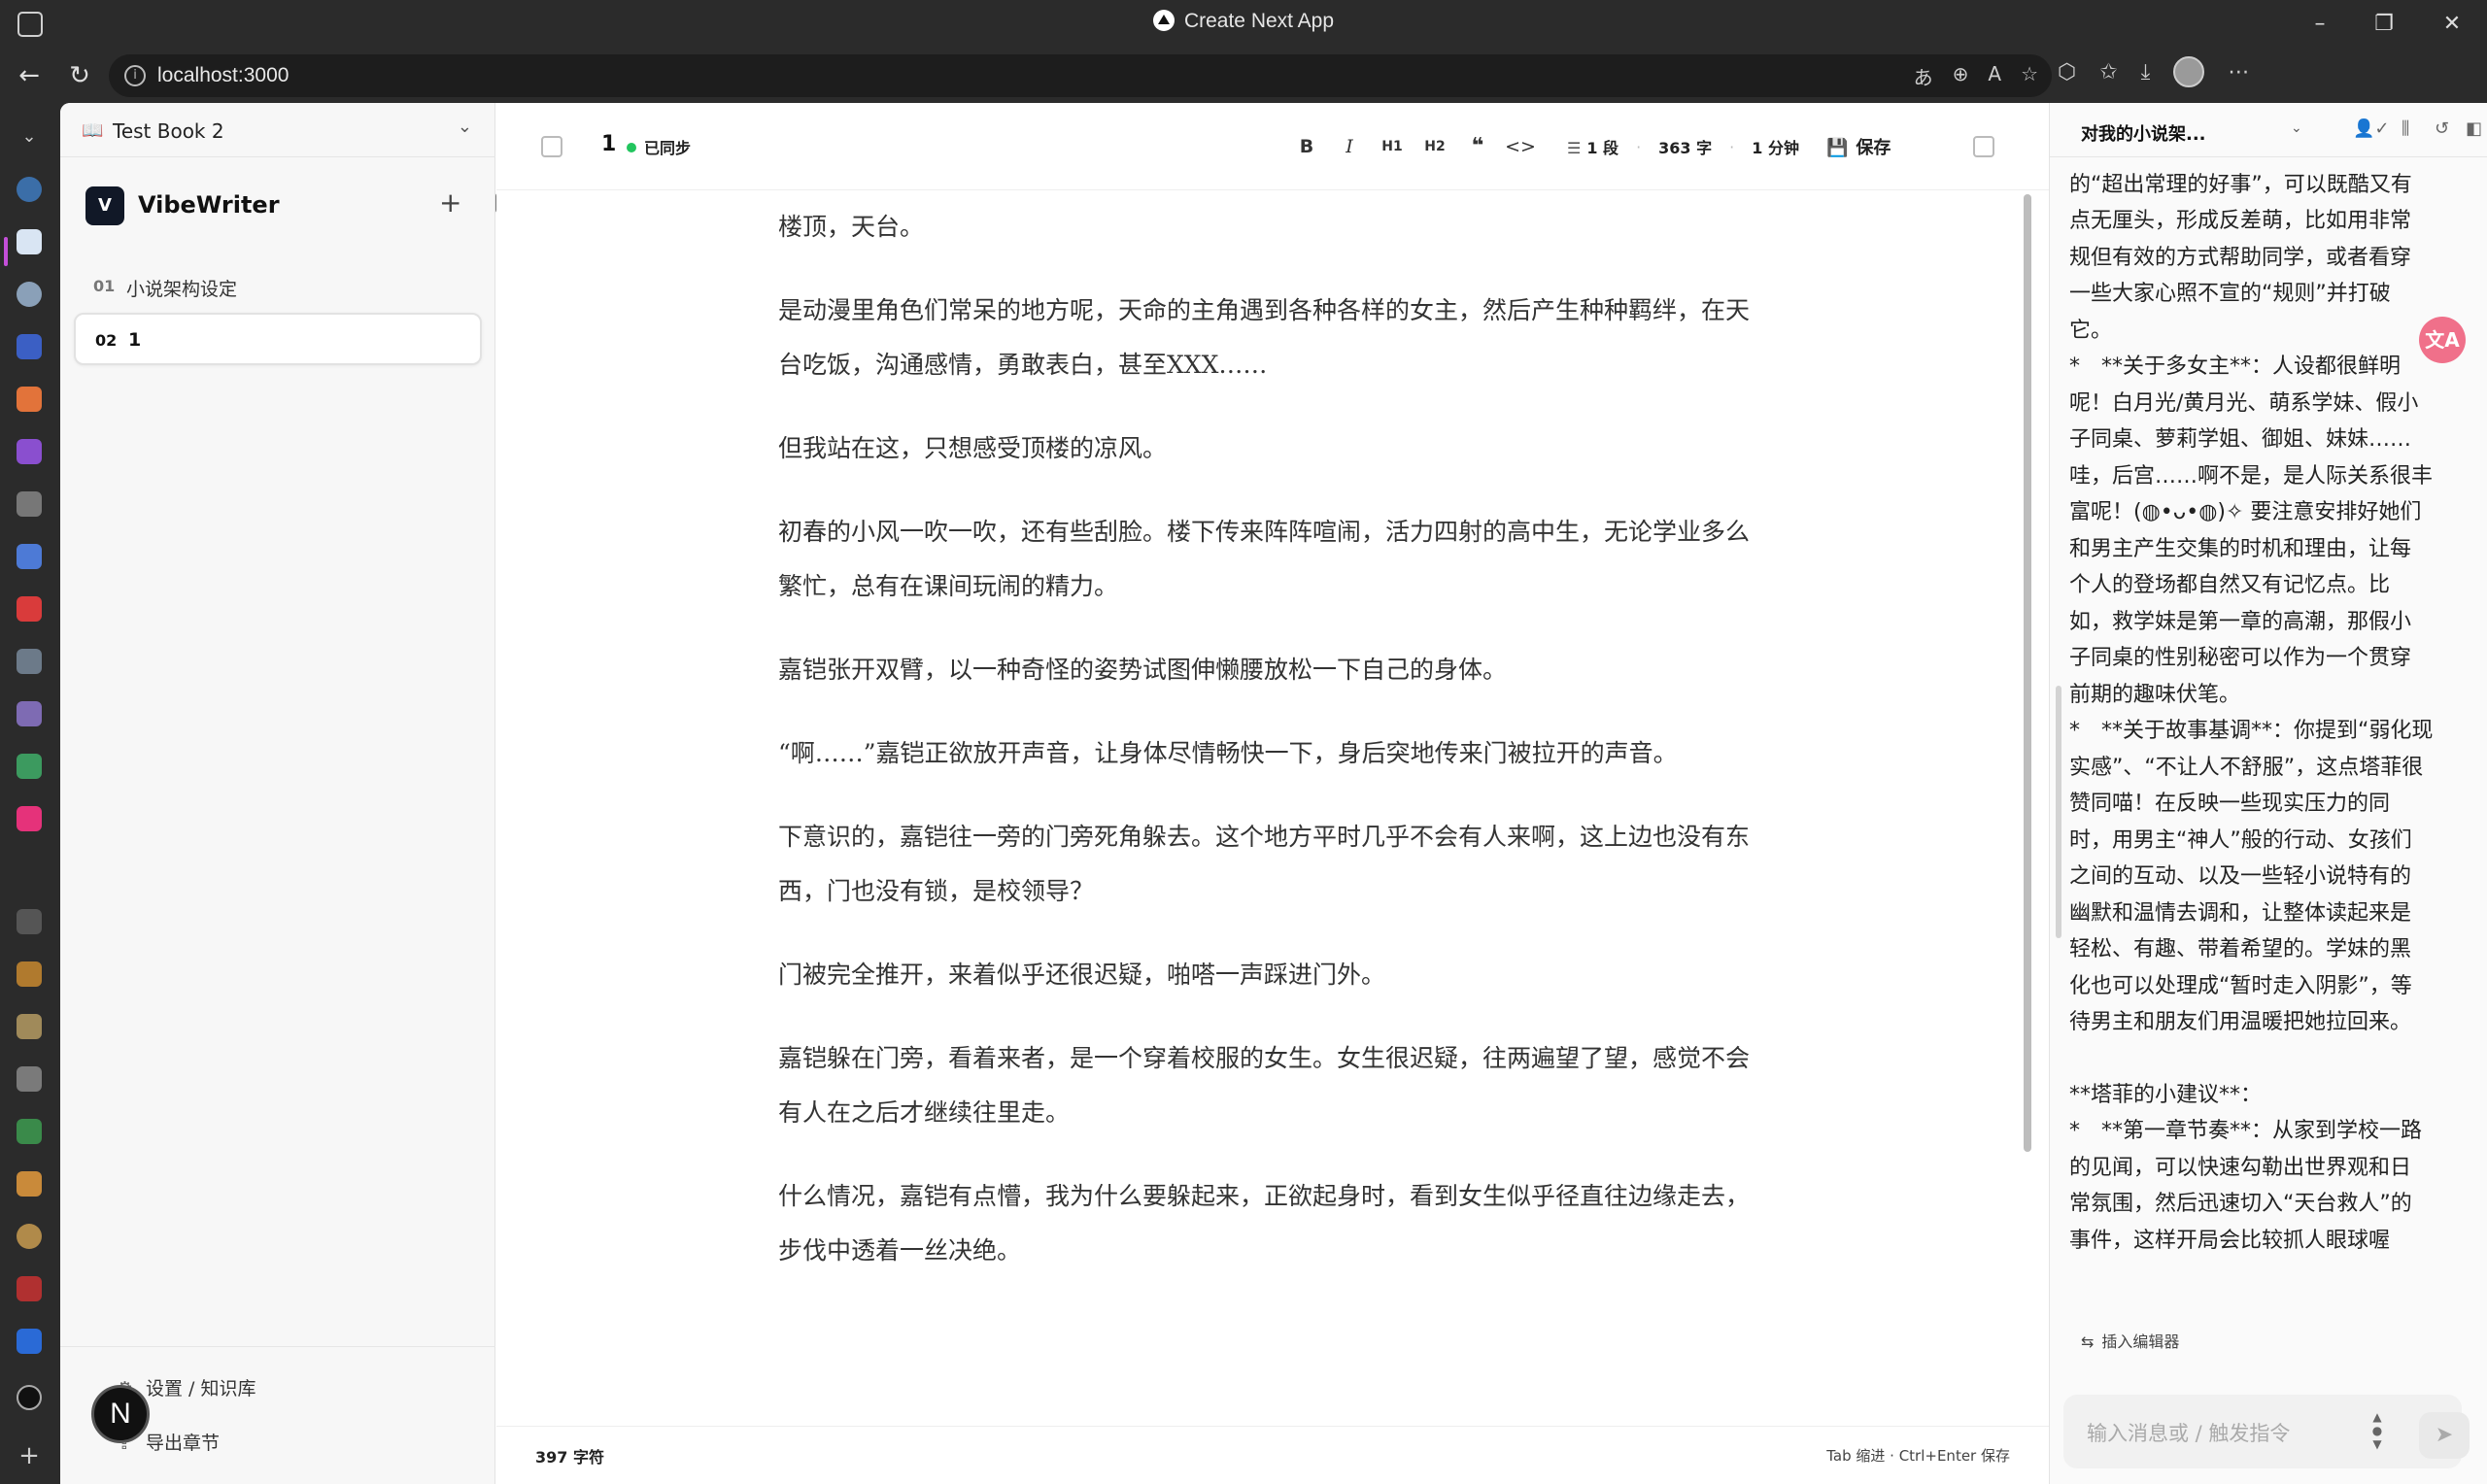 The image size is (2487, 1484). What do you see at coordinates (2371, 128) in the screenshot?
I see `persona-check-icon: 👤✓` at bounding box center [2371, 128].